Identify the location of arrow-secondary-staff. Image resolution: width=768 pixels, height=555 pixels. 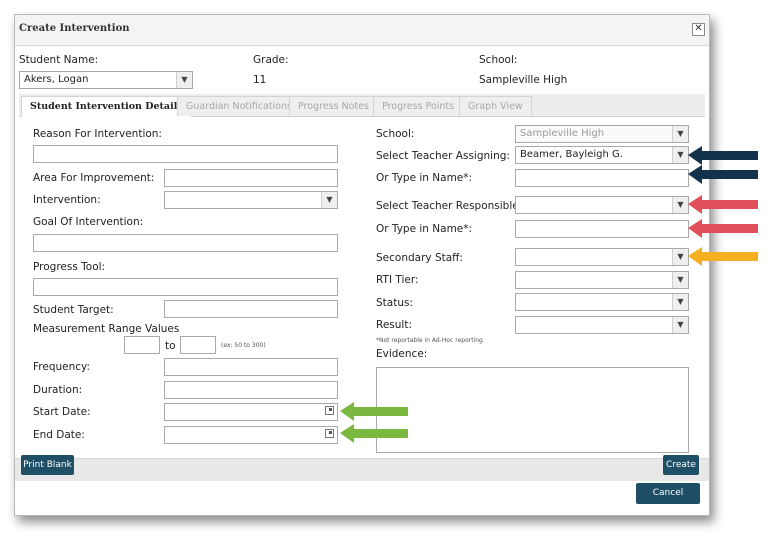
(723, 256).